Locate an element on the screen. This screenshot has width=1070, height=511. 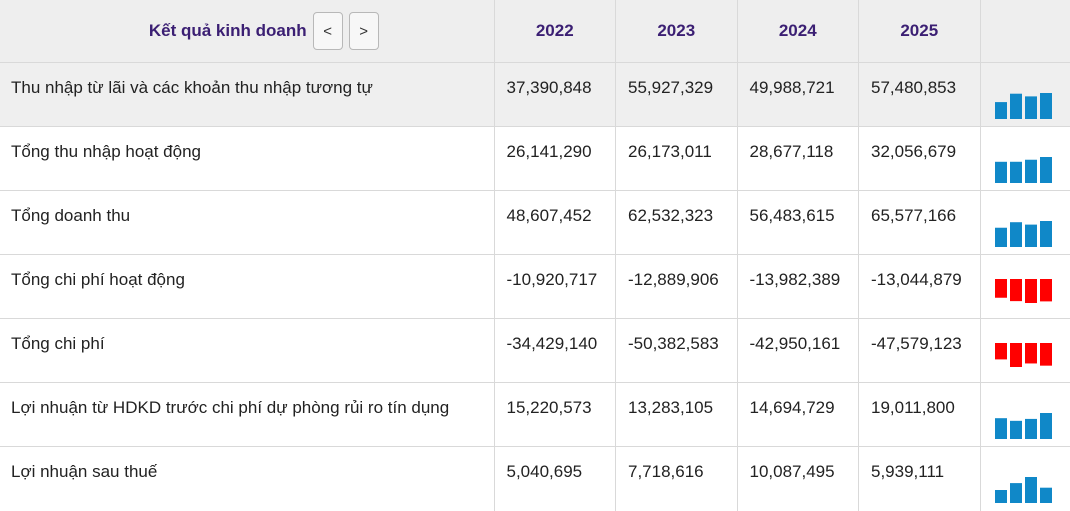
row-value-2022: 37,390,848 is located at coordinates (555, 94).